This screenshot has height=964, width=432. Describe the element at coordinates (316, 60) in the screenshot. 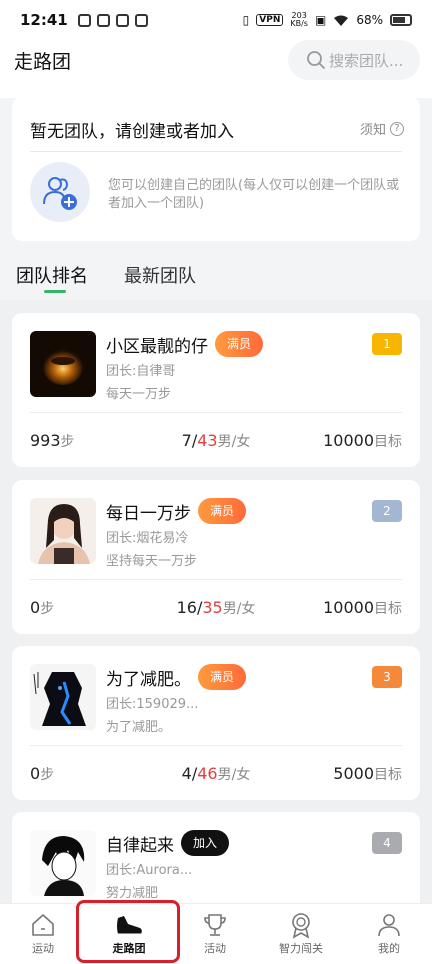

I see `search-icon` at that location.